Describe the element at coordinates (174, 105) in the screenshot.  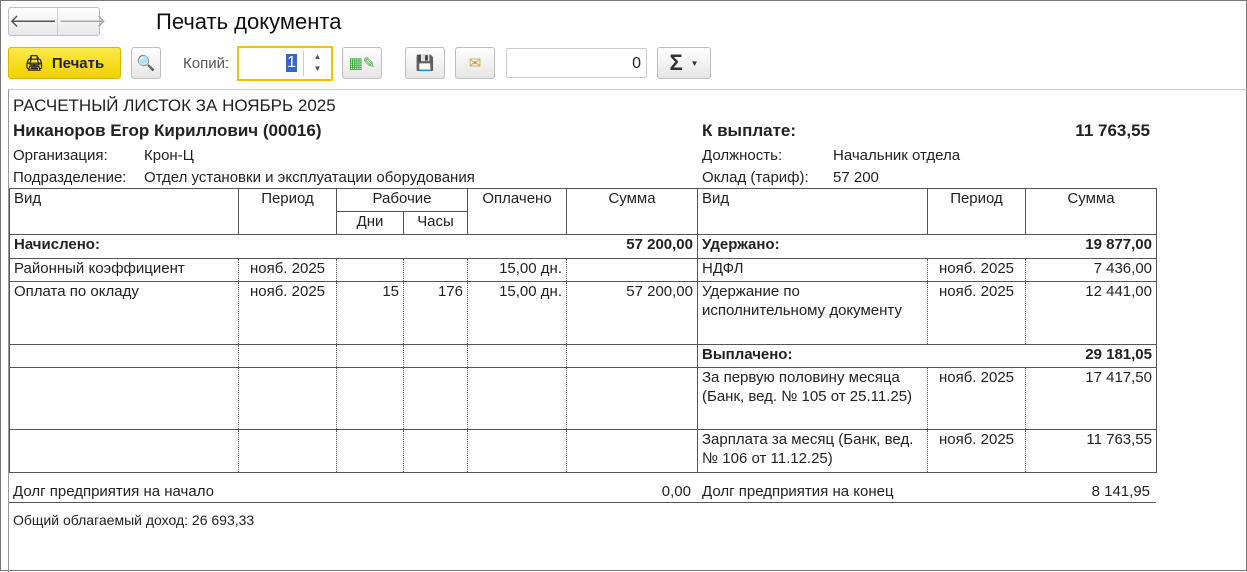
I see `sheet-heading: РАСЧЕТНЫЙ ЛИСТОК ЗА НОЯБРЬ 2025` at that location.